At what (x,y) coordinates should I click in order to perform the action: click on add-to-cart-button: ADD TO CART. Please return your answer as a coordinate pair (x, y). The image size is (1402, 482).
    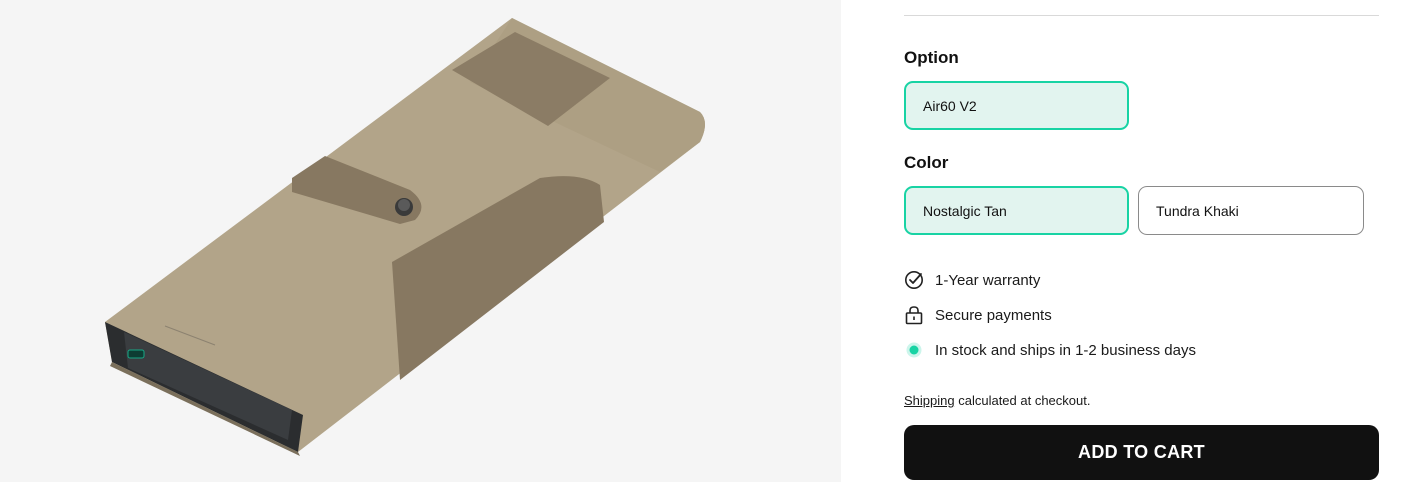
    Looking at the image, I should click on (1141, 452).